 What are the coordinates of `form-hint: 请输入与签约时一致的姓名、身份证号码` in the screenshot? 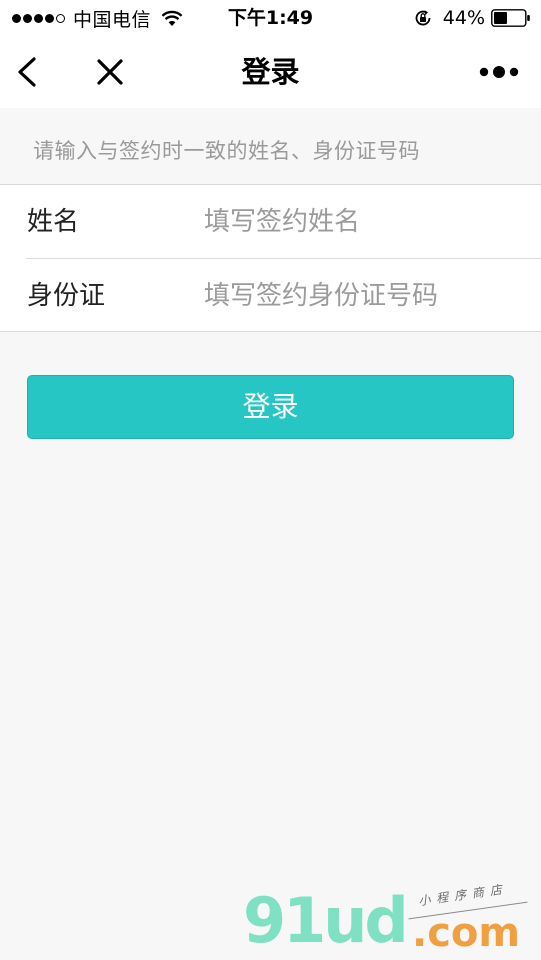 It's located at (226, 151).